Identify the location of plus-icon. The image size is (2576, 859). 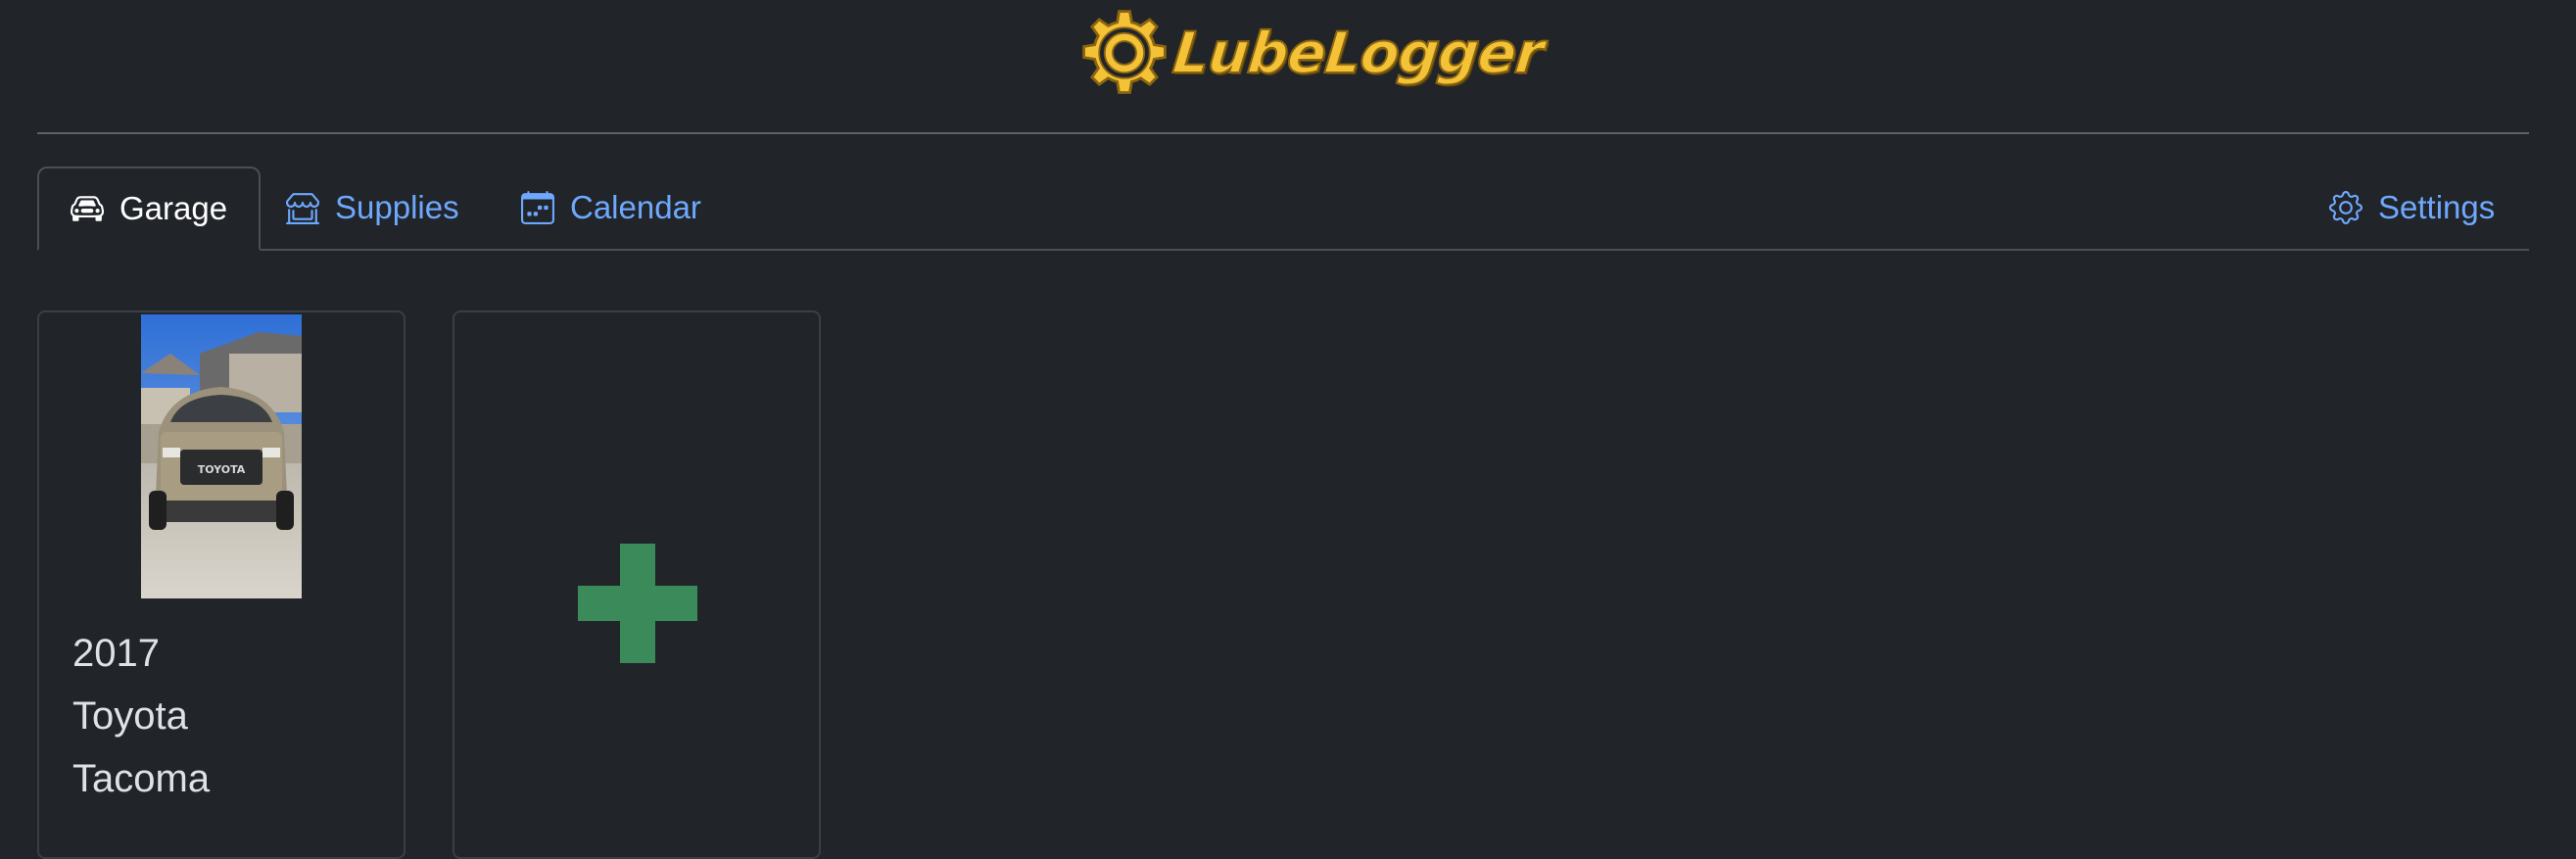
(637, 603).